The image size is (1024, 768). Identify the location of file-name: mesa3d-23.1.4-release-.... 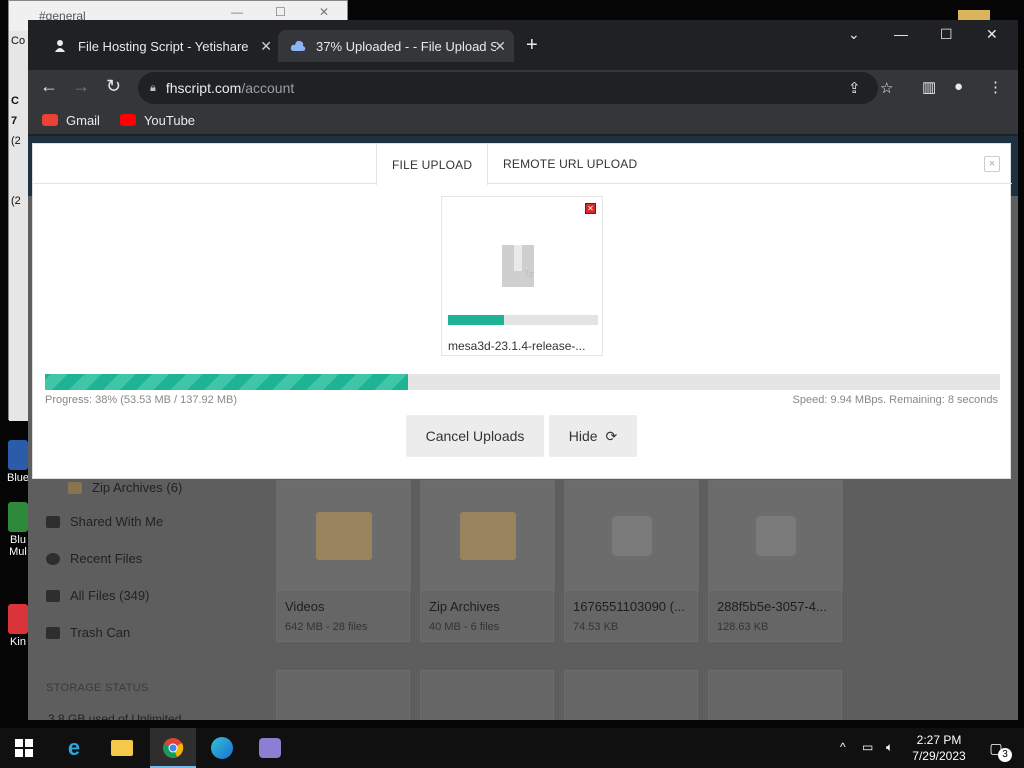
(517, 346).